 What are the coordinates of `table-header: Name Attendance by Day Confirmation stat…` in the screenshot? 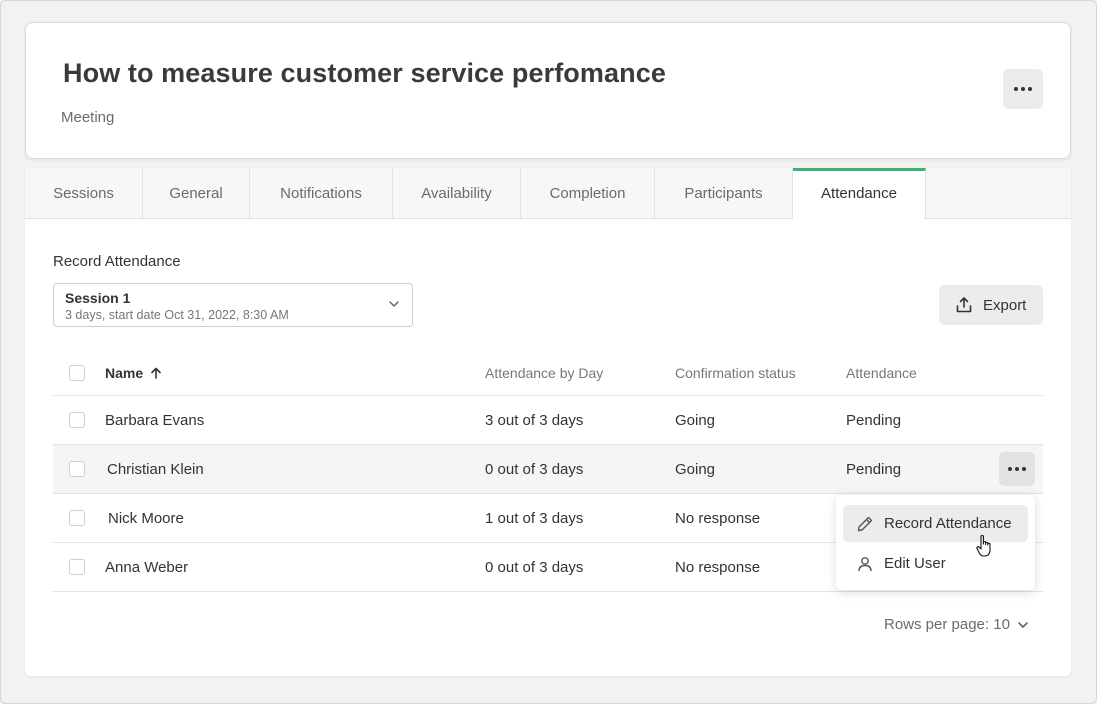 It's located at (548, 373).